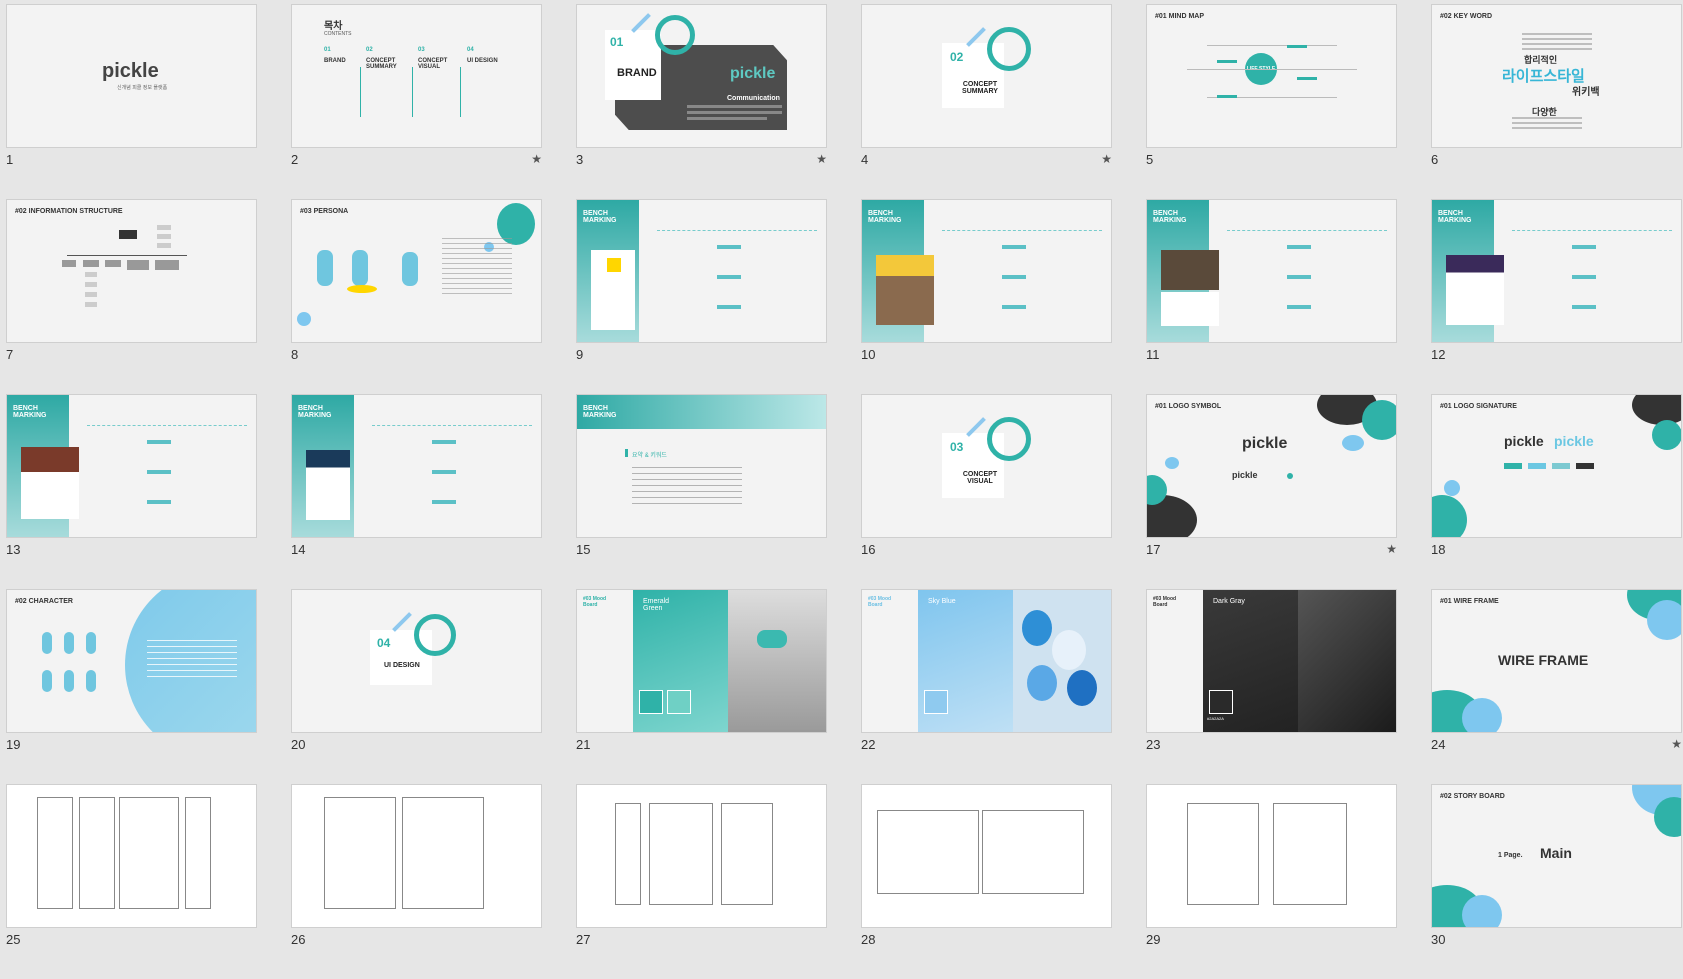 This screenshot has height=979, width=1683. What do you see at coordinates (1271, 271) in the screenshot?
I see `slide-11: BENCH MARKING` at bounding box center [1271, 271].